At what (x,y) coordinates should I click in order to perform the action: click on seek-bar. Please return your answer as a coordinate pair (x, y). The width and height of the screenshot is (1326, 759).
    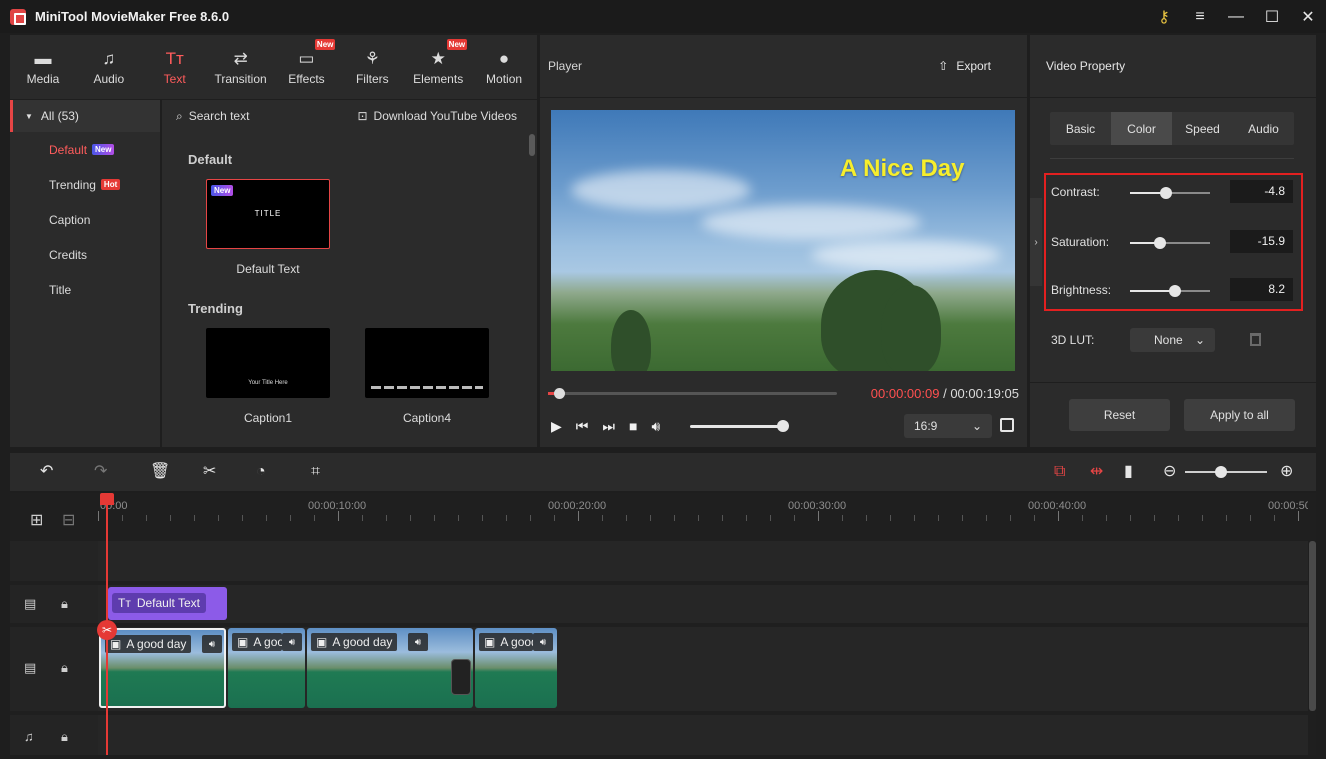
    Looking at the image, I should click on (694, 393).